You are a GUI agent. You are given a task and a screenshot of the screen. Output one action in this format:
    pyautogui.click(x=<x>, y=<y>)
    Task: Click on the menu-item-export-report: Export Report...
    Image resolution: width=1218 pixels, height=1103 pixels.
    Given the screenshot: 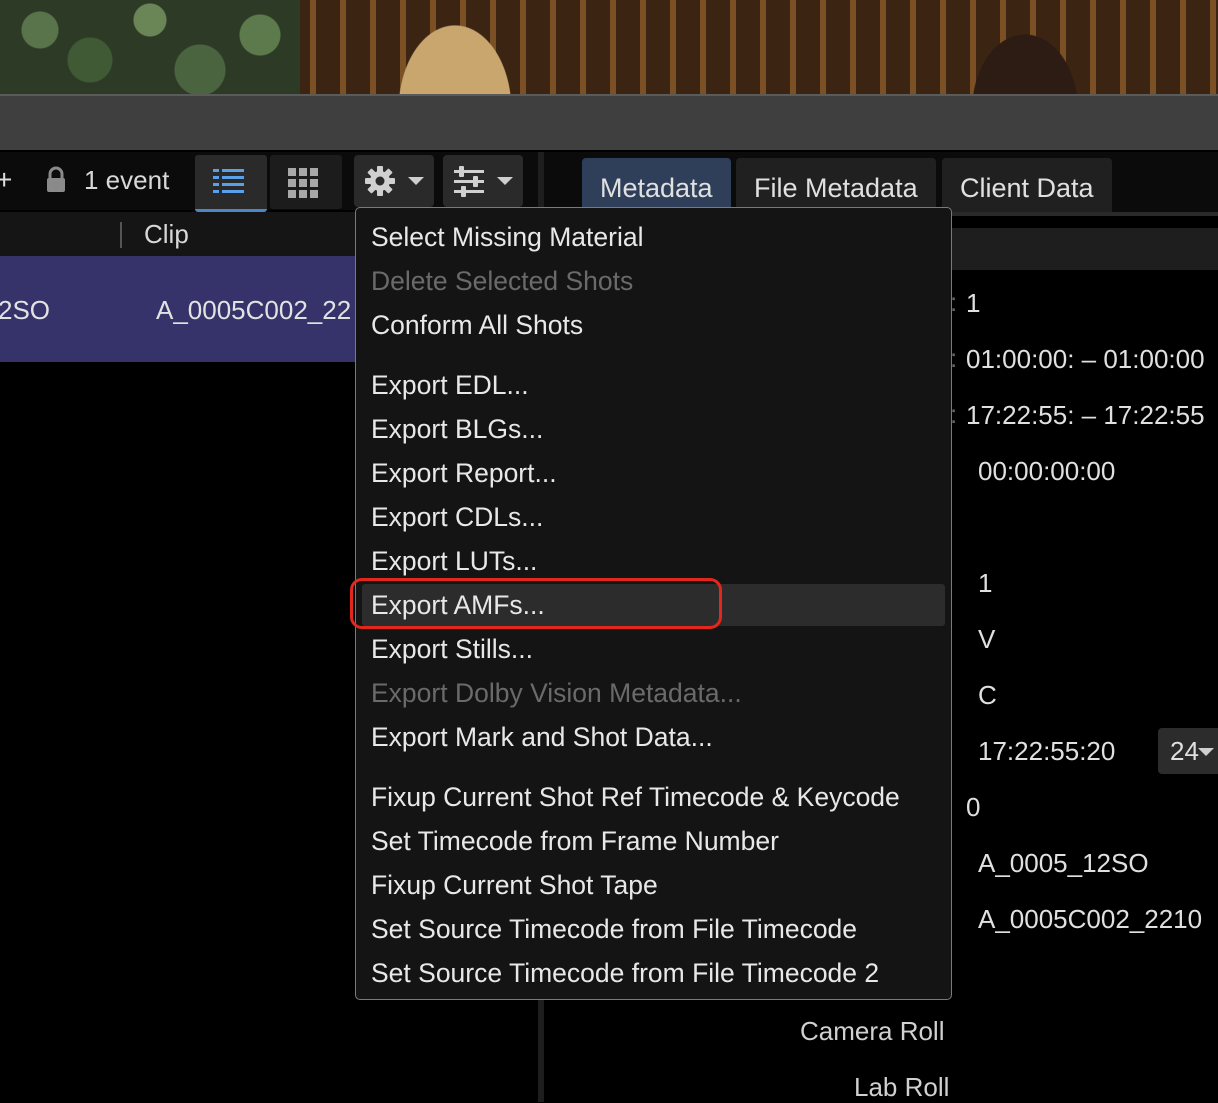 What is the action you would take?
    pyautogui.click(x=653, y=473)
    